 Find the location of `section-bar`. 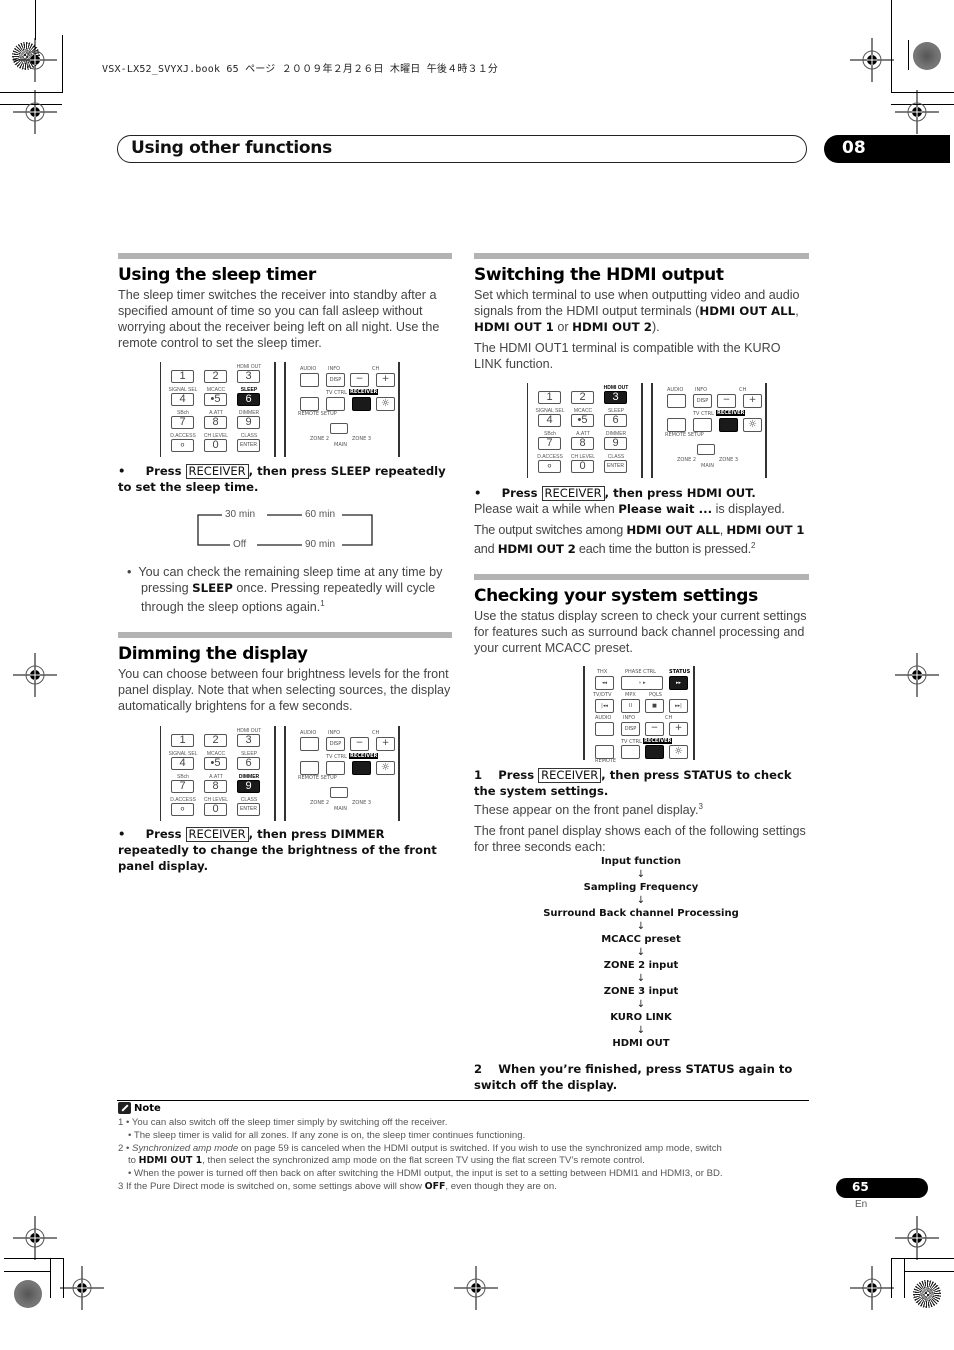

section-bar is located at coordinates (641, 256).